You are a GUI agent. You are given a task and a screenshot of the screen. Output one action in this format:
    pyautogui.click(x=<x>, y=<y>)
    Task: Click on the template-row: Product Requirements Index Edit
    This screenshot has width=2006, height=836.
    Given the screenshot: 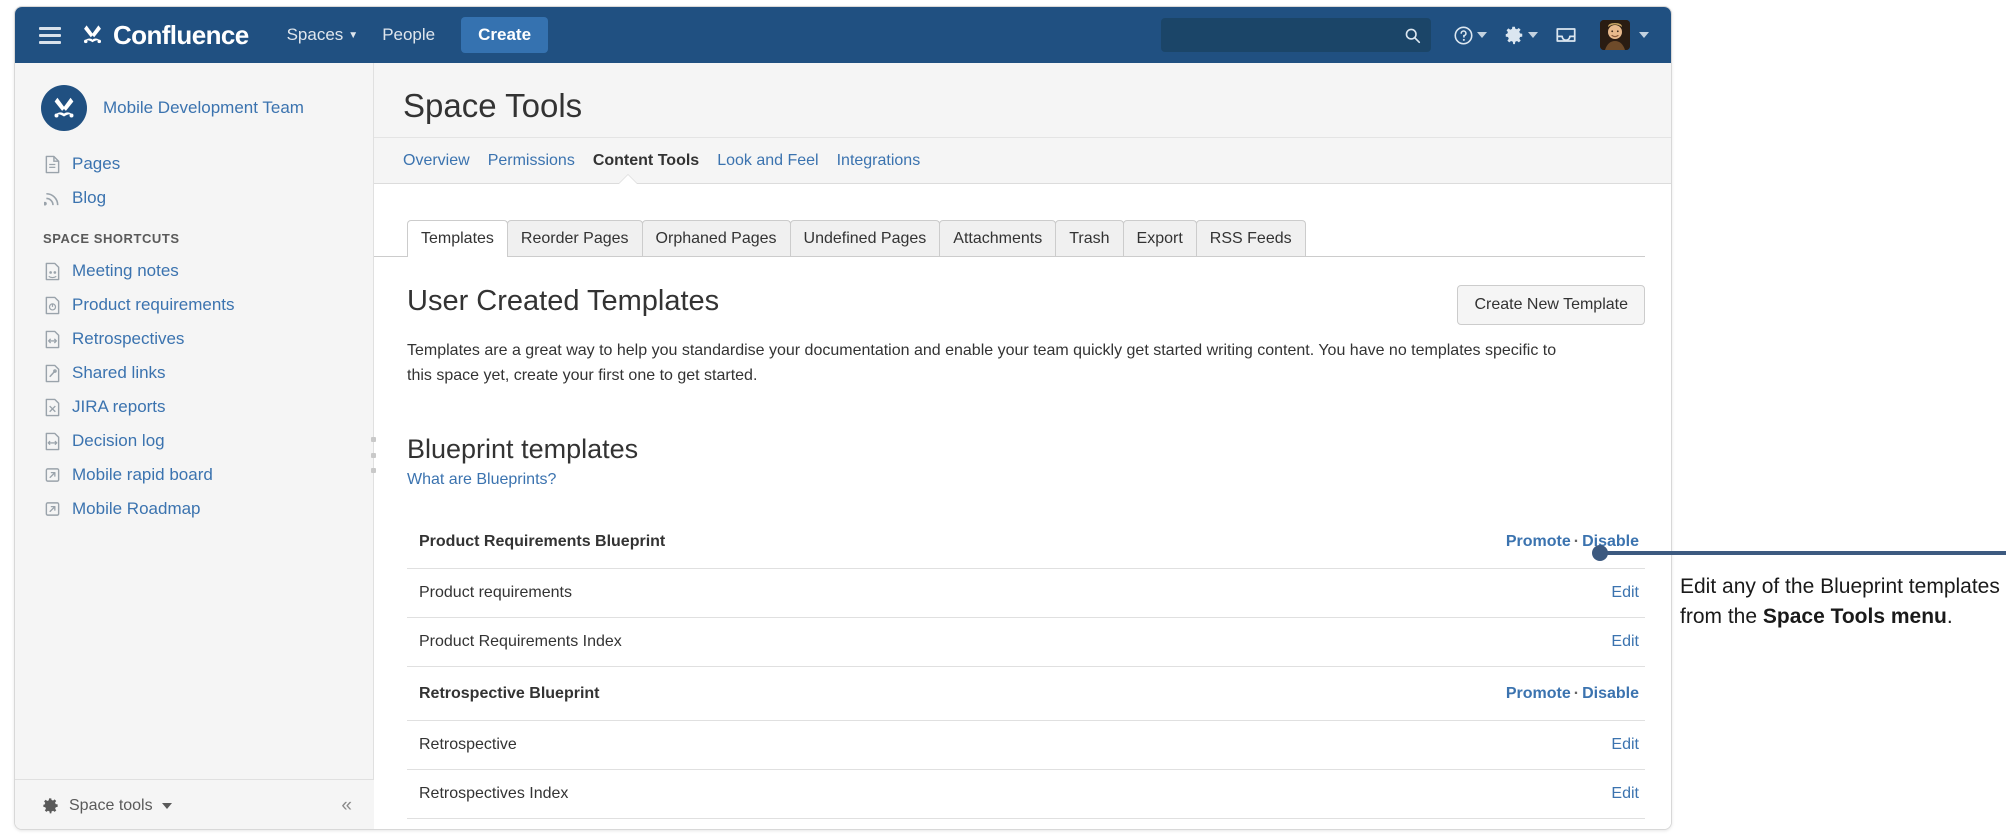 What is the action you would take?
    pyautogui.click(x=1026, y=642)
    